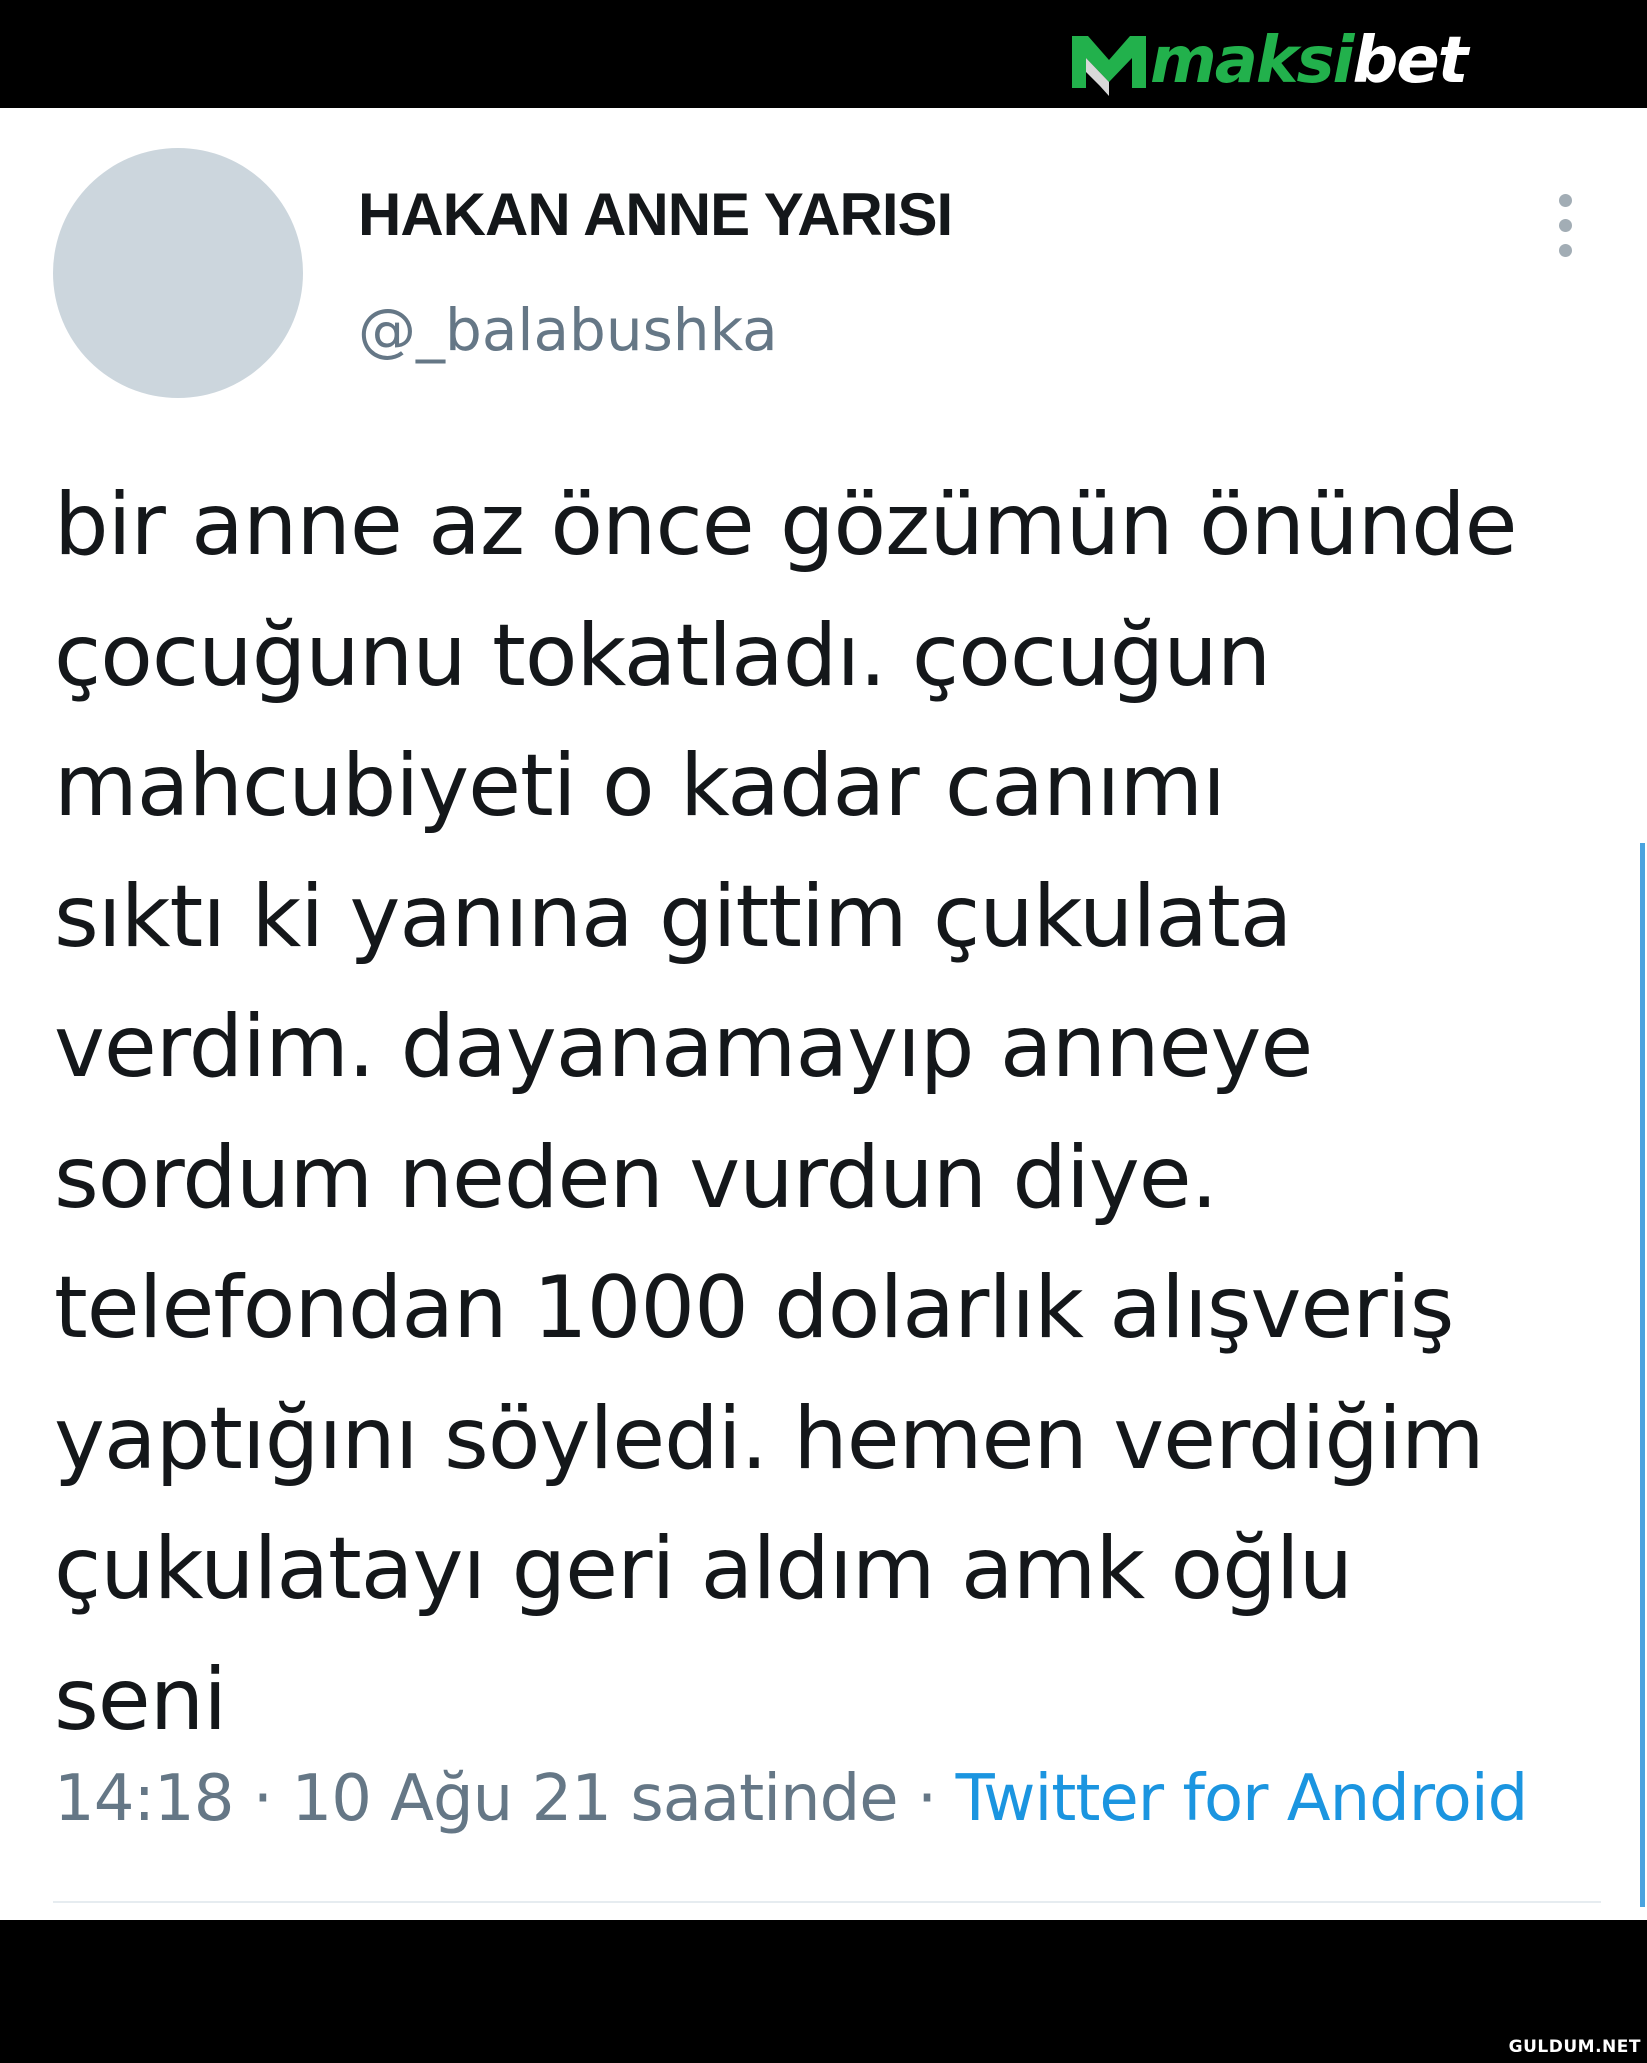  What do you see at coordinates (703, 1569) in the screenshot?
I see `tweet-text-line: çukulatayı geri aldım amk oğlu` at bounding box center [703, 1569].